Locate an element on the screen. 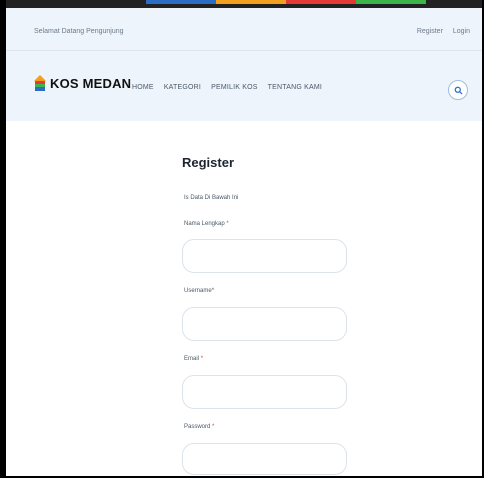  site-logo: KOS MEDAN is located at coordinates (82, 83).